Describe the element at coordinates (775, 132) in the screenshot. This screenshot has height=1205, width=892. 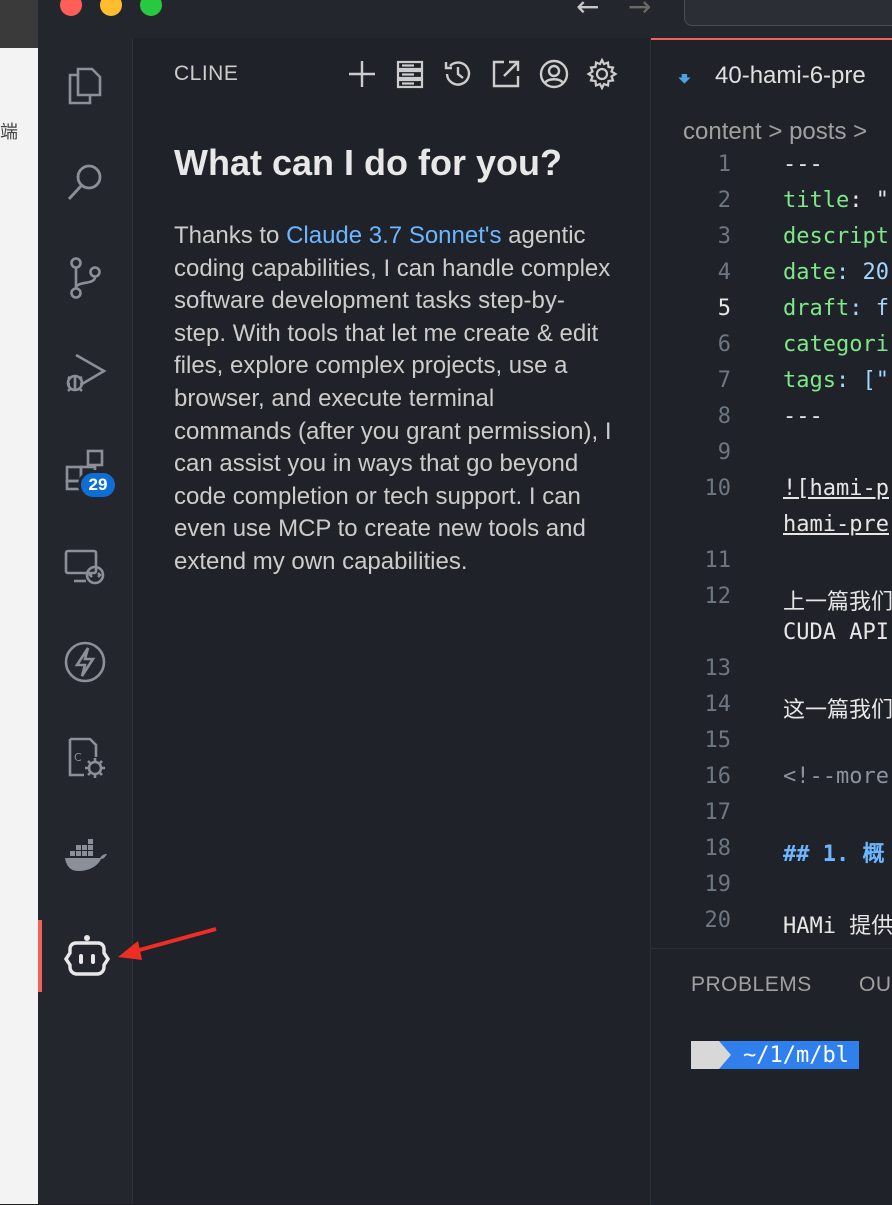
I see `breadcrumb: content > posts >` at that location.